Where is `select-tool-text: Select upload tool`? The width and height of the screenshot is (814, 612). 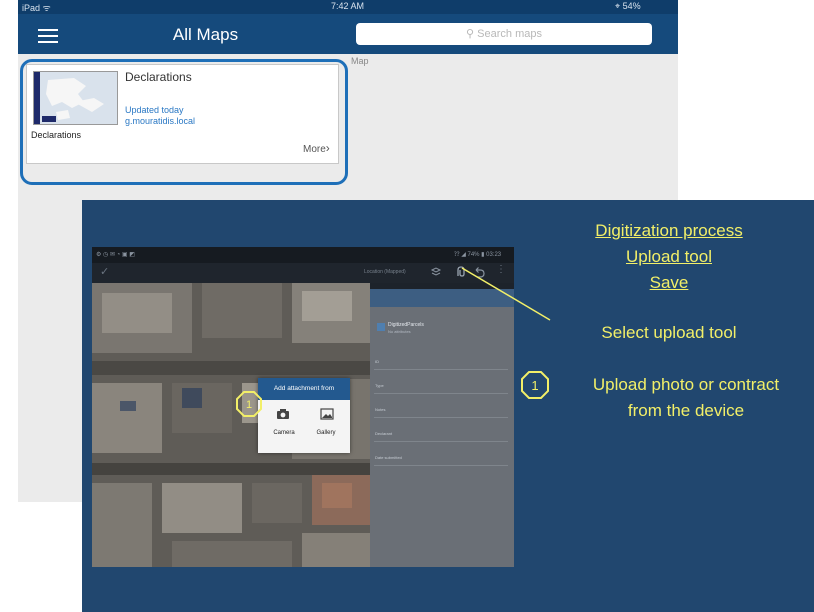
select-tool-text: Select upload tool is located at coordinates (669, 332).